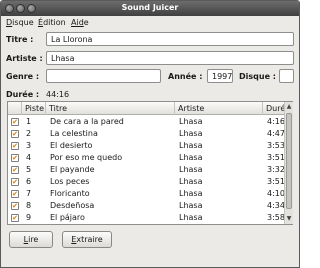 The height and width of the screenshot is (268, 320). I want to click on track-number: 7, so click(29, 193).